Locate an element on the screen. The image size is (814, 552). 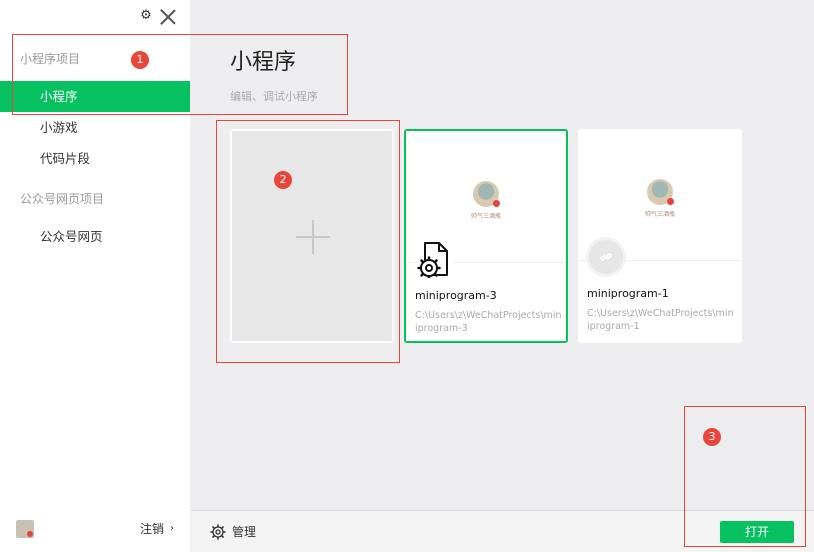
sidebar-item-official-account-web: 公众号网页 is located at coordinates (95, 236).